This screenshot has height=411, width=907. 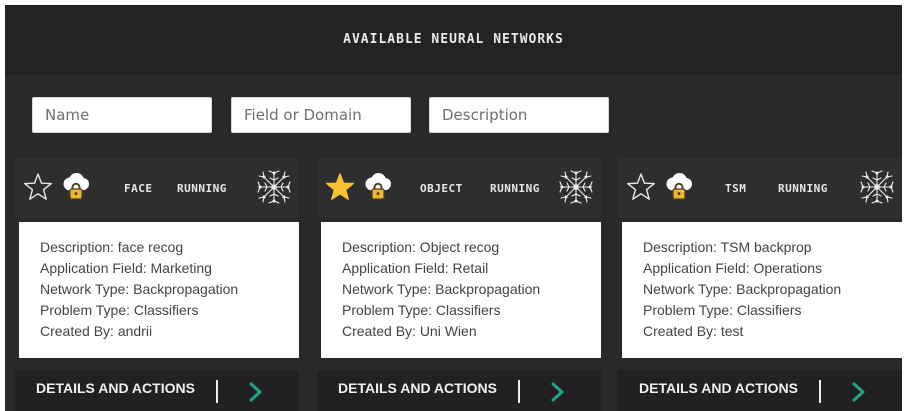 I want to click on card-header: TSM RUNNING, so click(x=760, y=188).